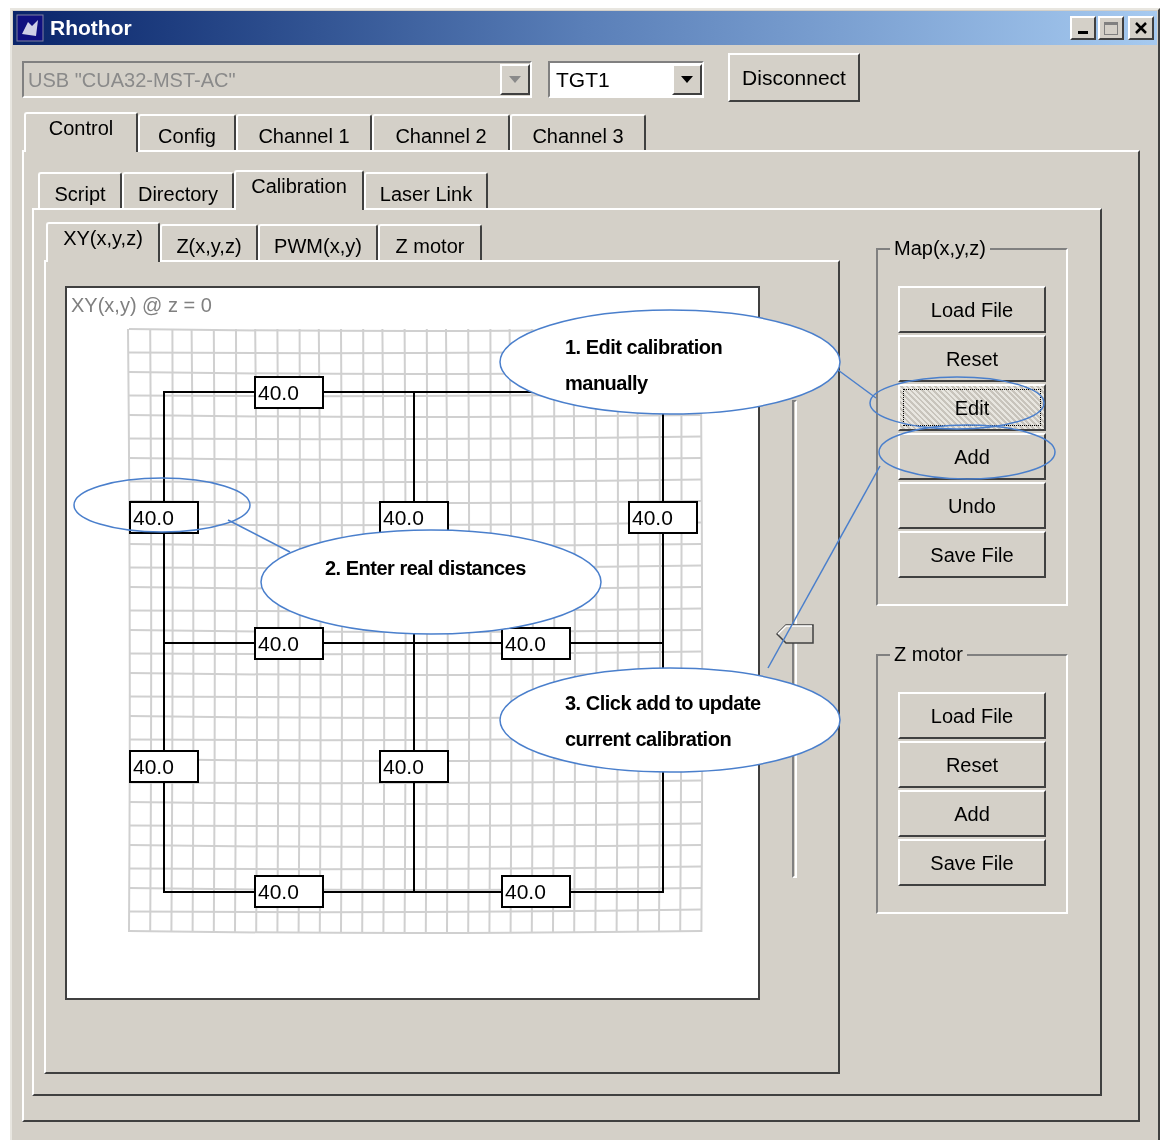 Image resolution: width=1160 pixels, height=1140 pixels. What do you see at coordinates (663, 703) in the screenshot?
I see `callout-text: 3. Click add to update` at bounding box center [663, 703].